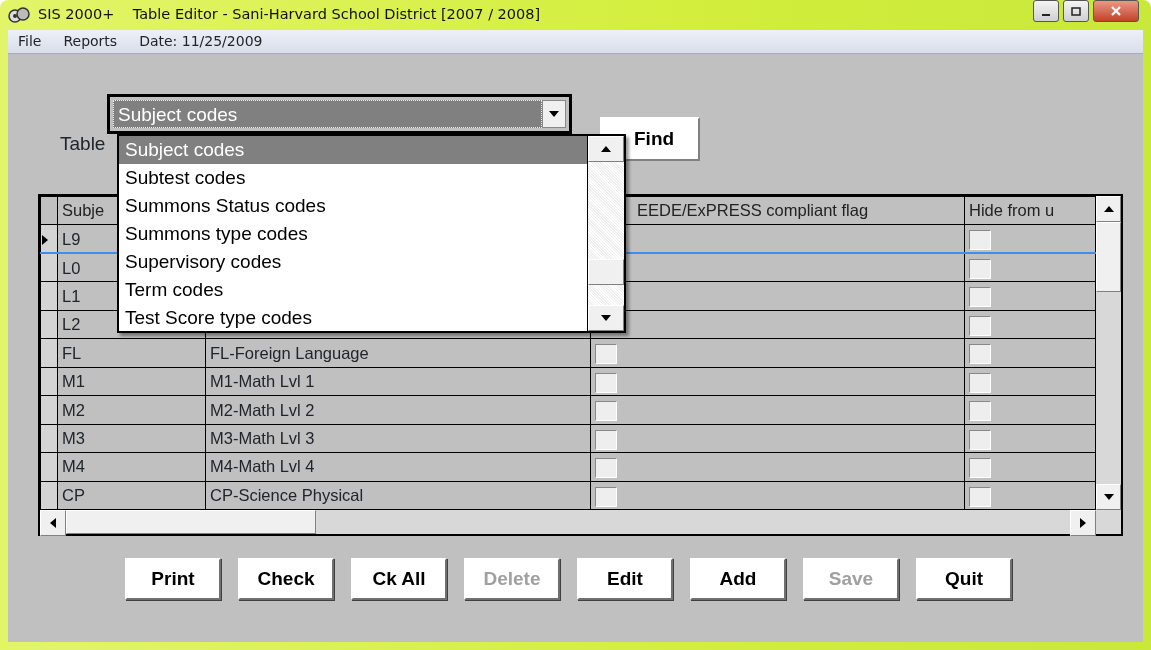 The height and width of the screenshot is (650, 1151). What do you see at coordinates (131, 467) in the screenshot?
I see `table-cell: M4` at bounding box center [131, 467].